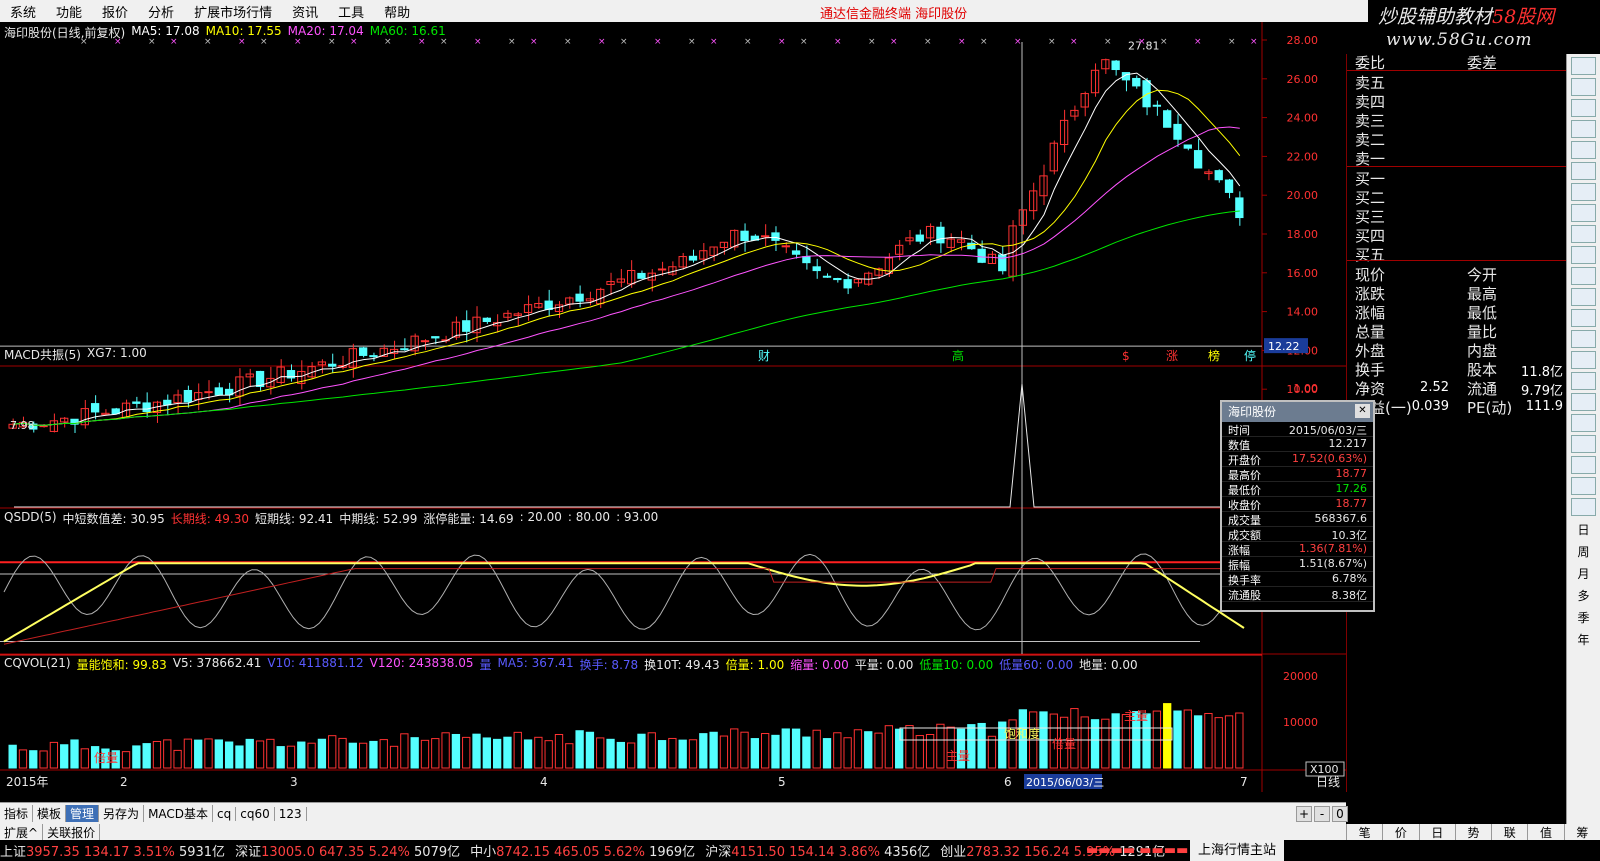 The height and width of the screenshot is (861, 1600). I want to click on index-quote: 中小8742.15 465.05 5.62% 1969亿, so click(582, 850).